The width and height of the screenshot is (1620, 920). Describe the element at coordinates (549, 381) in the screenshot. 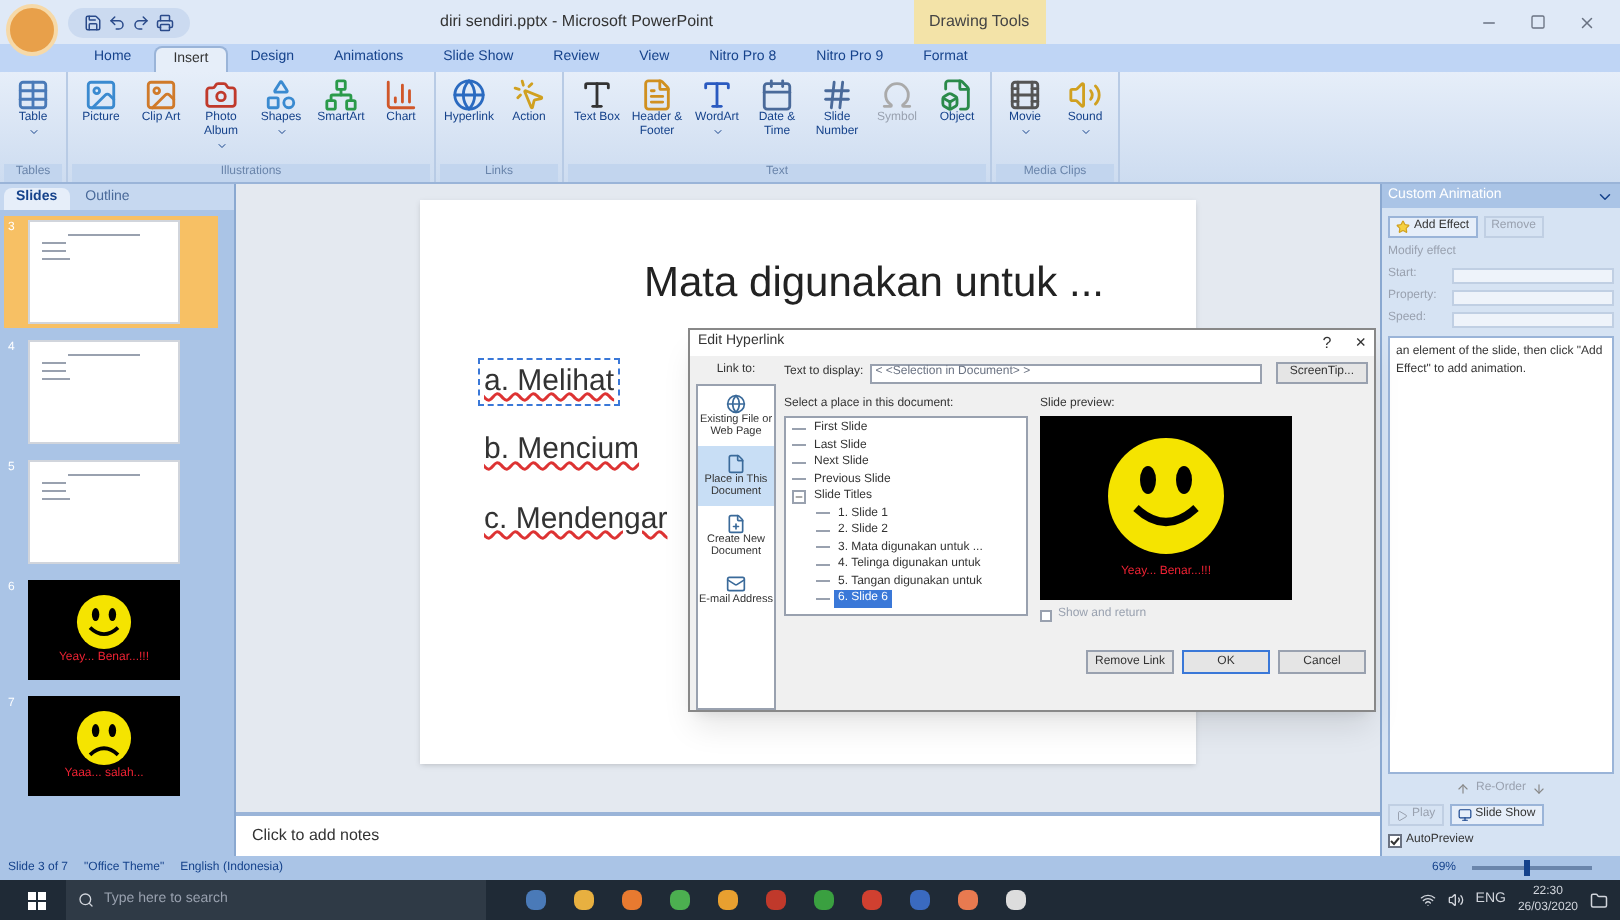

I see `slide-bullet: a. Melihat` at that location.